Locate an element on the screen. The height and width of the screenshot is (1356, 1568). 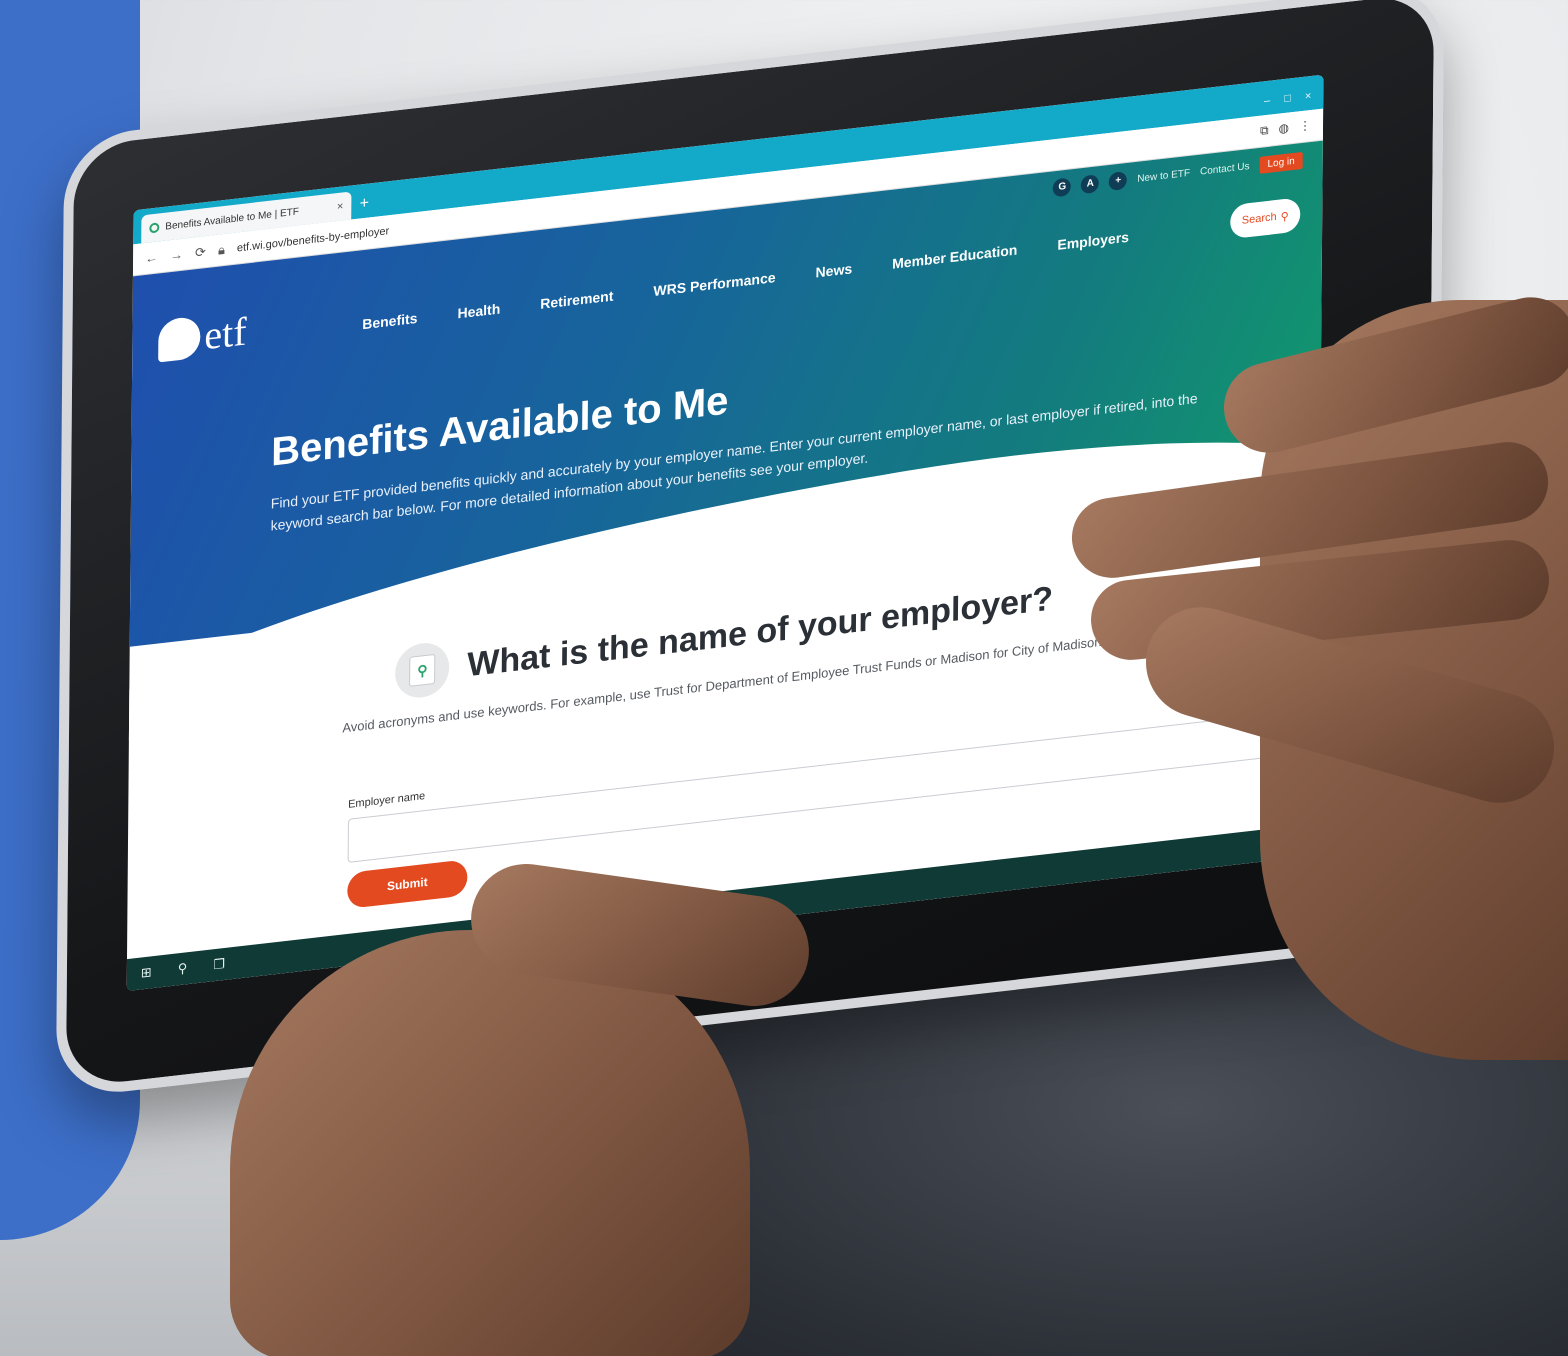
submit-button: Submit is located at coordinates (407, 884).